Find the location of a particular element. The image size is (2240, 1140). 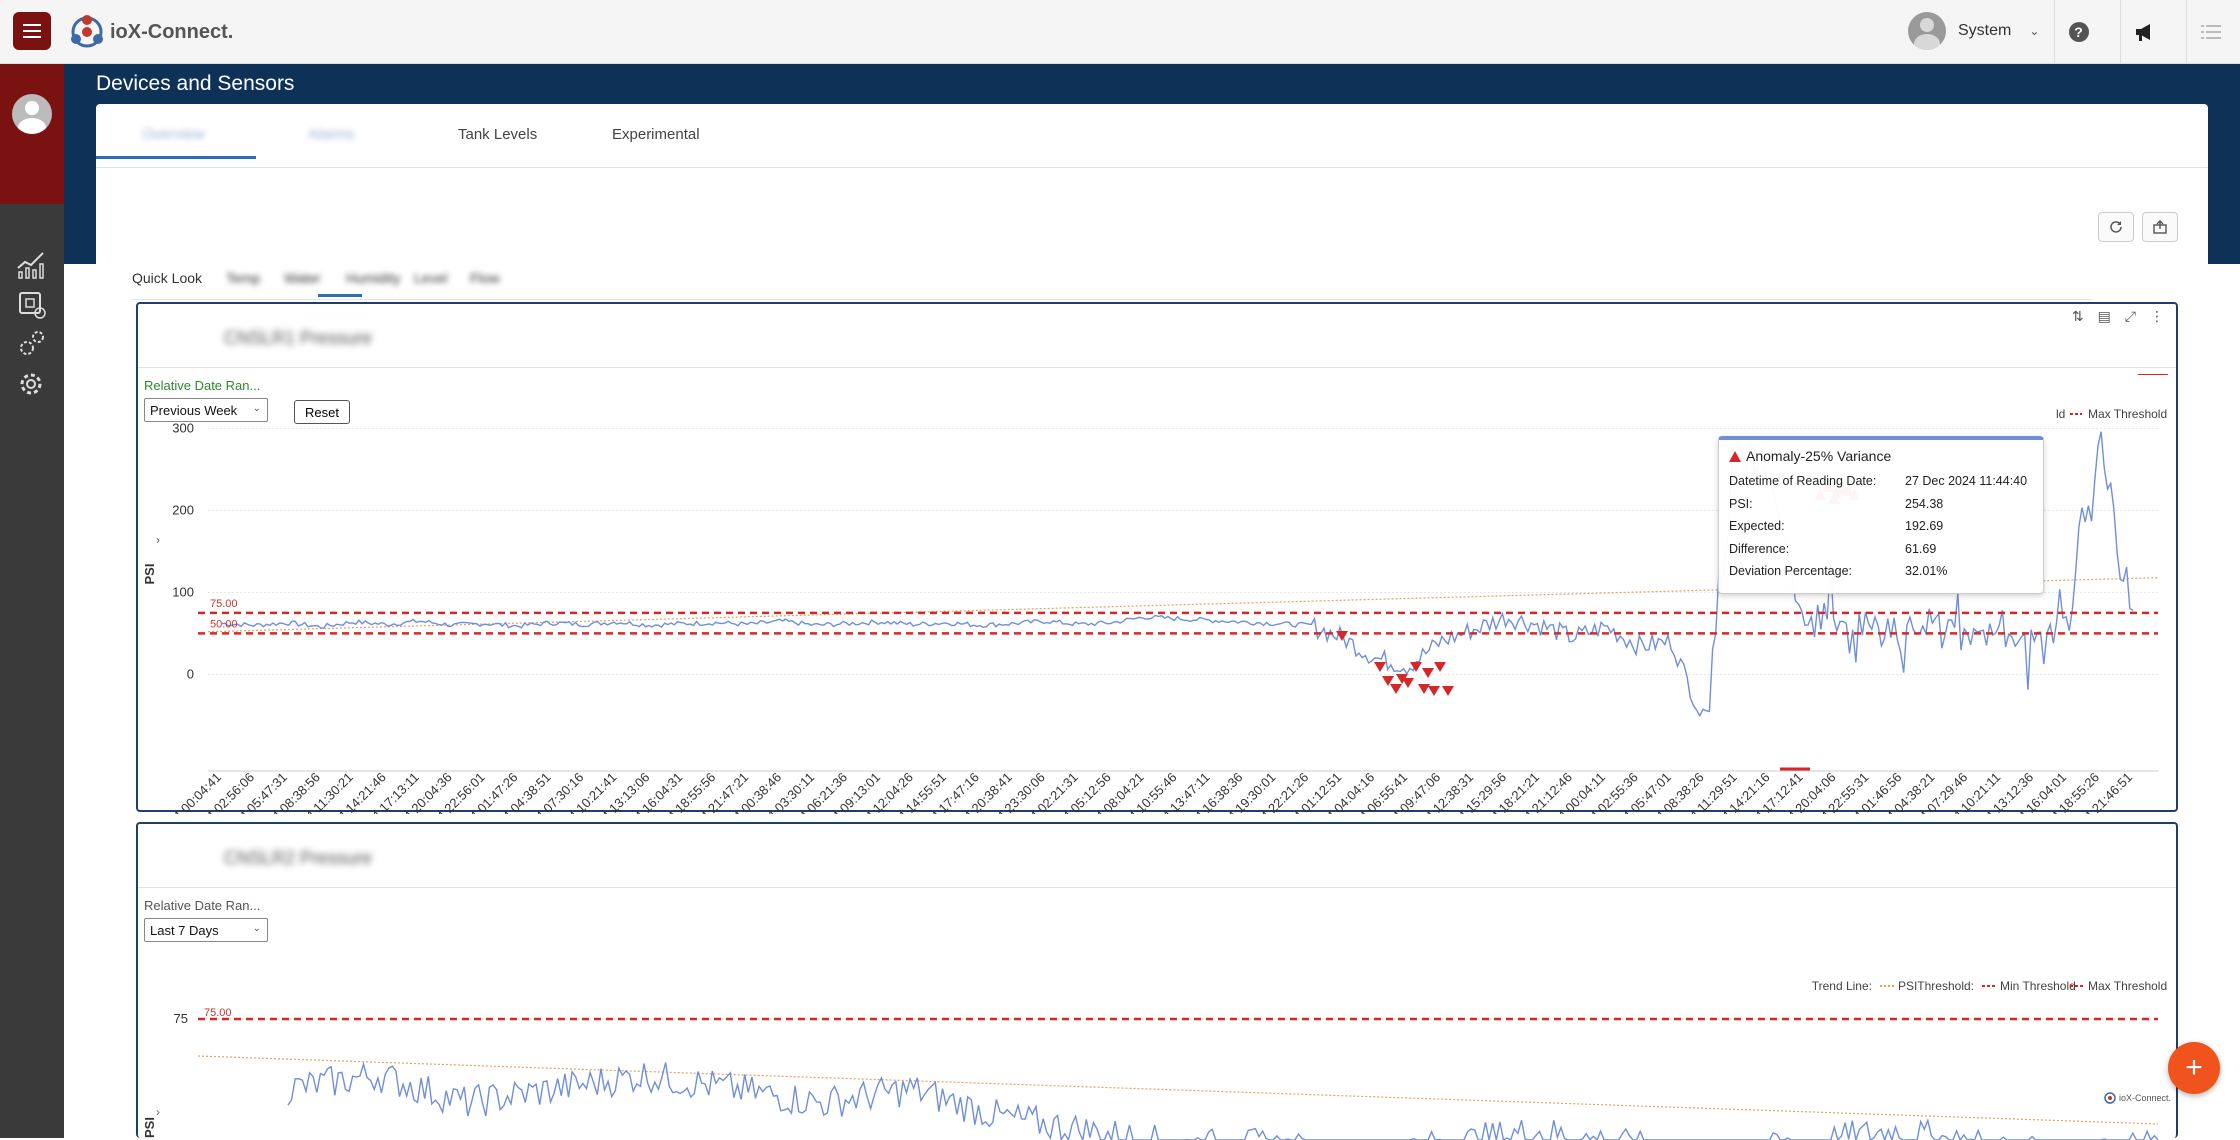

panel-tools: ⇅ ▤ ⤢ ⋮ is located at coordinates (2118, 316).